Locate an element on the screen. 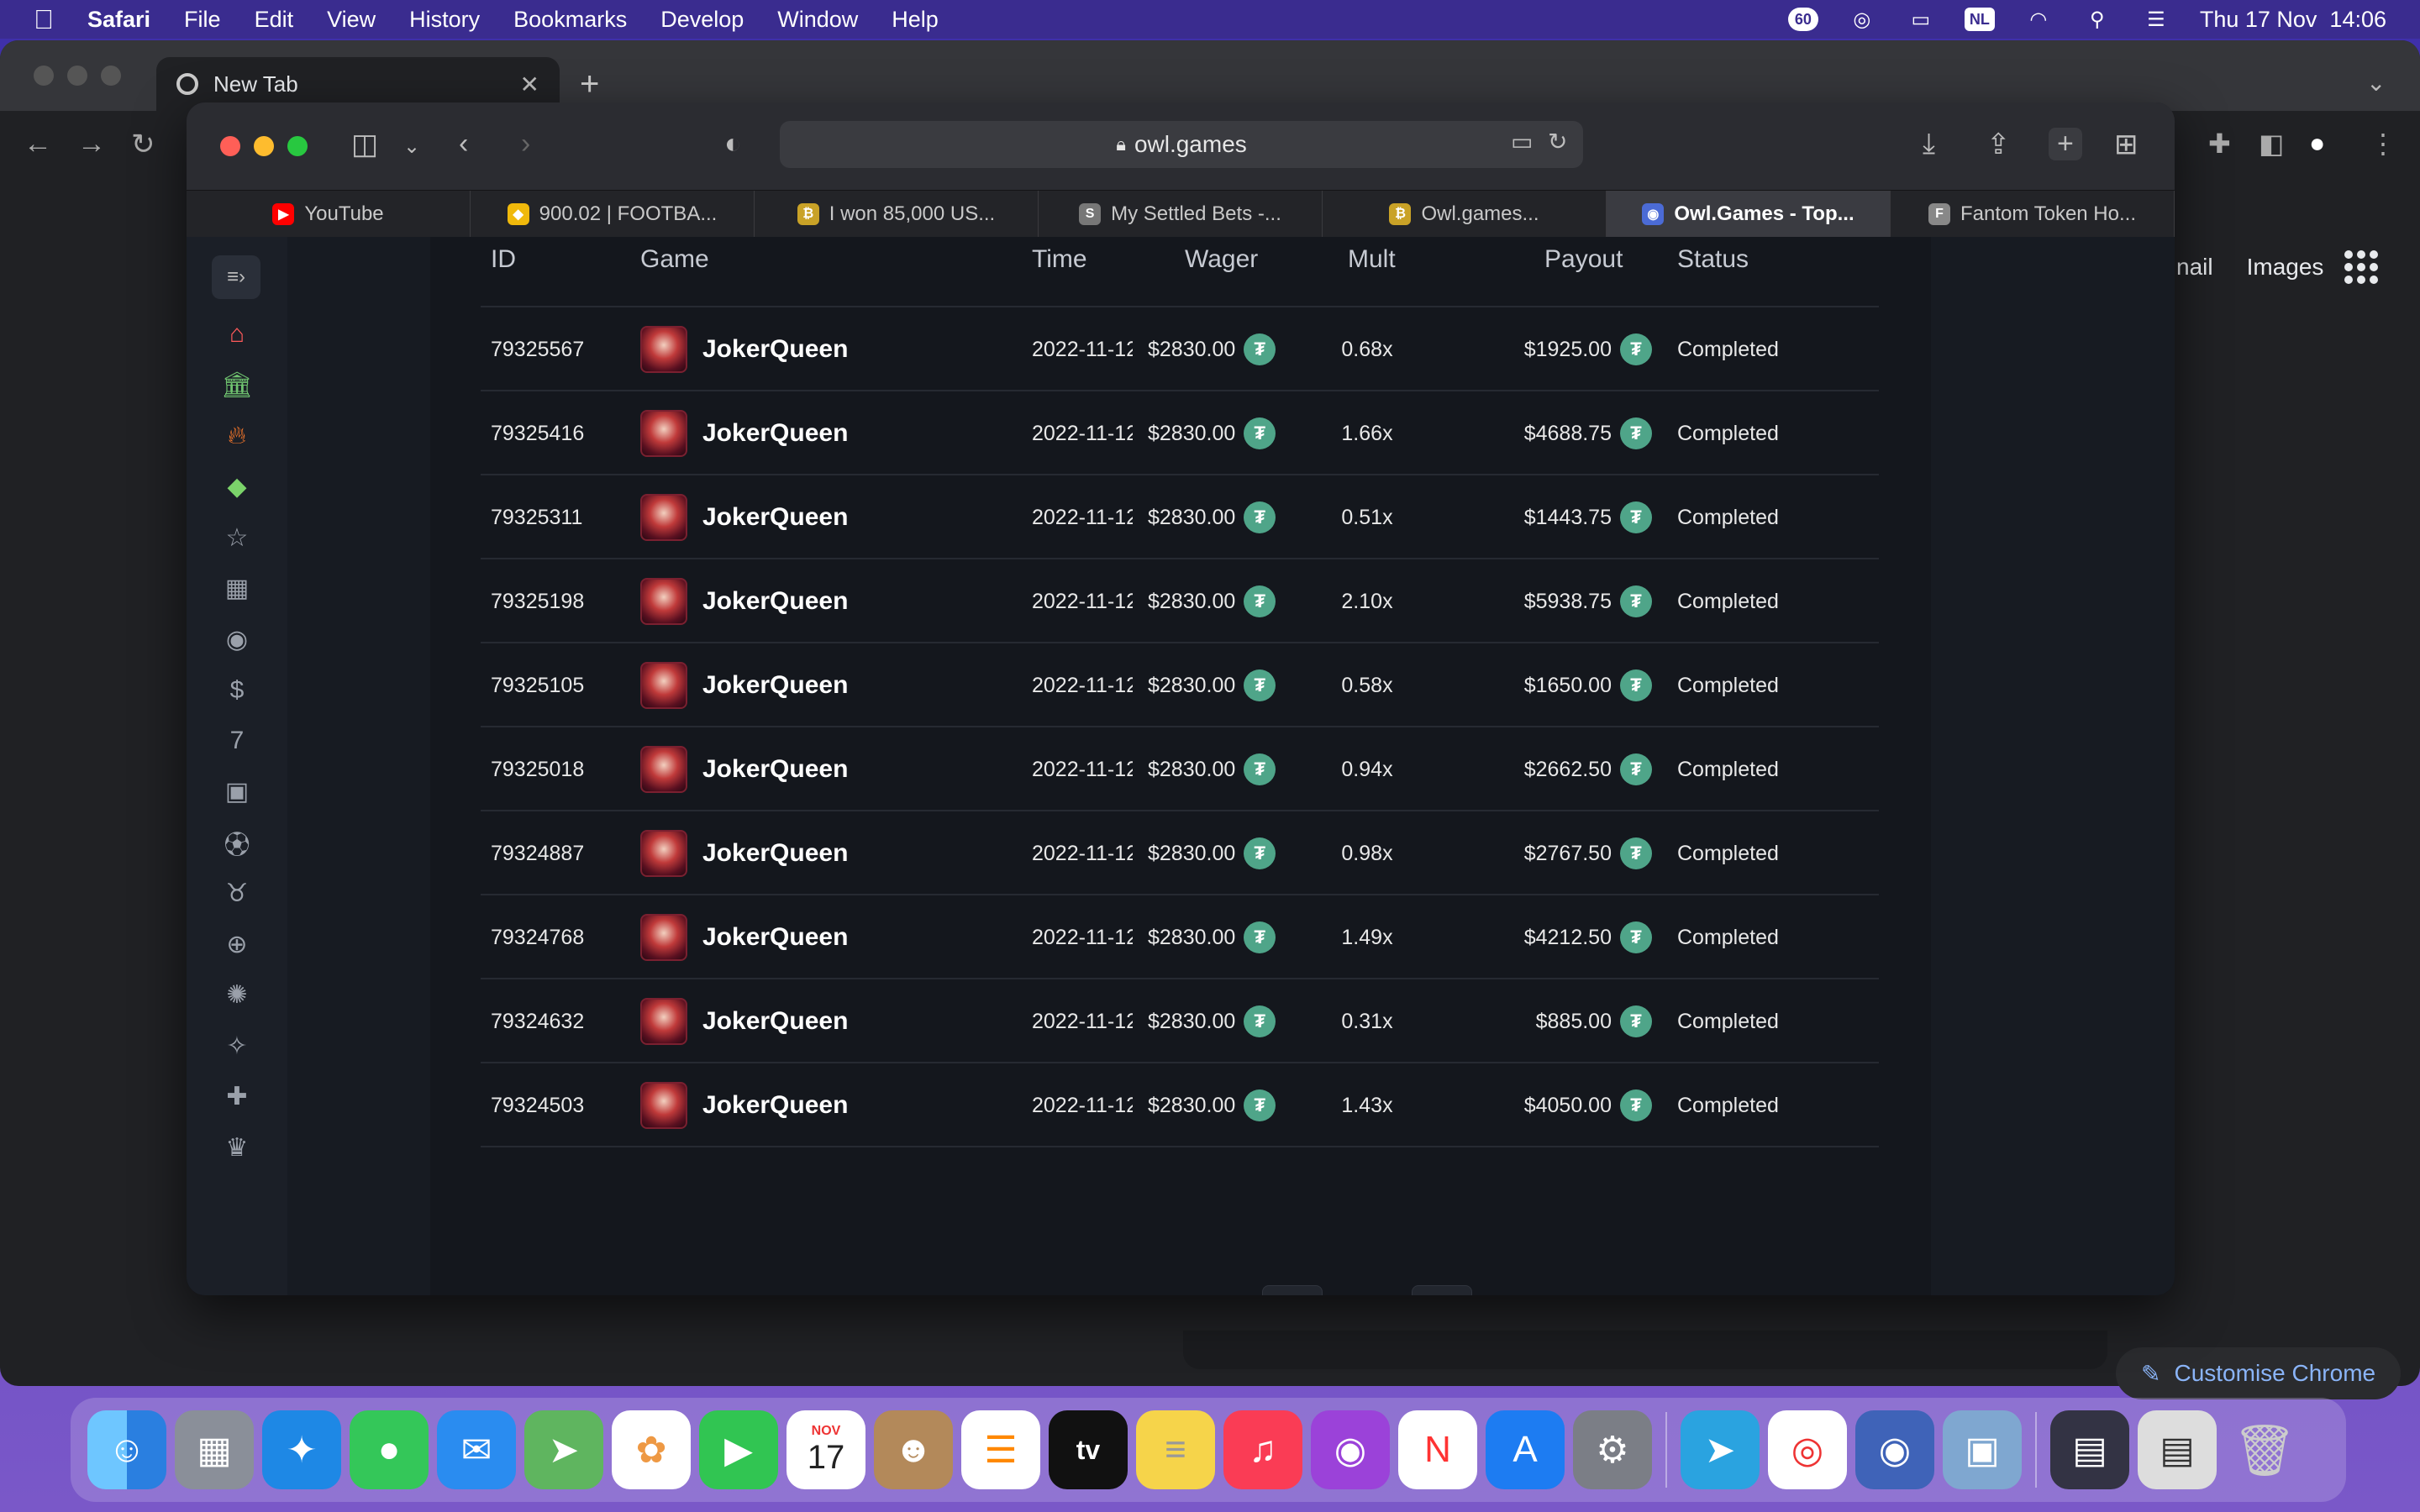  sidebar-toggle-icon: ◫ is located at coordinates (364, 144).